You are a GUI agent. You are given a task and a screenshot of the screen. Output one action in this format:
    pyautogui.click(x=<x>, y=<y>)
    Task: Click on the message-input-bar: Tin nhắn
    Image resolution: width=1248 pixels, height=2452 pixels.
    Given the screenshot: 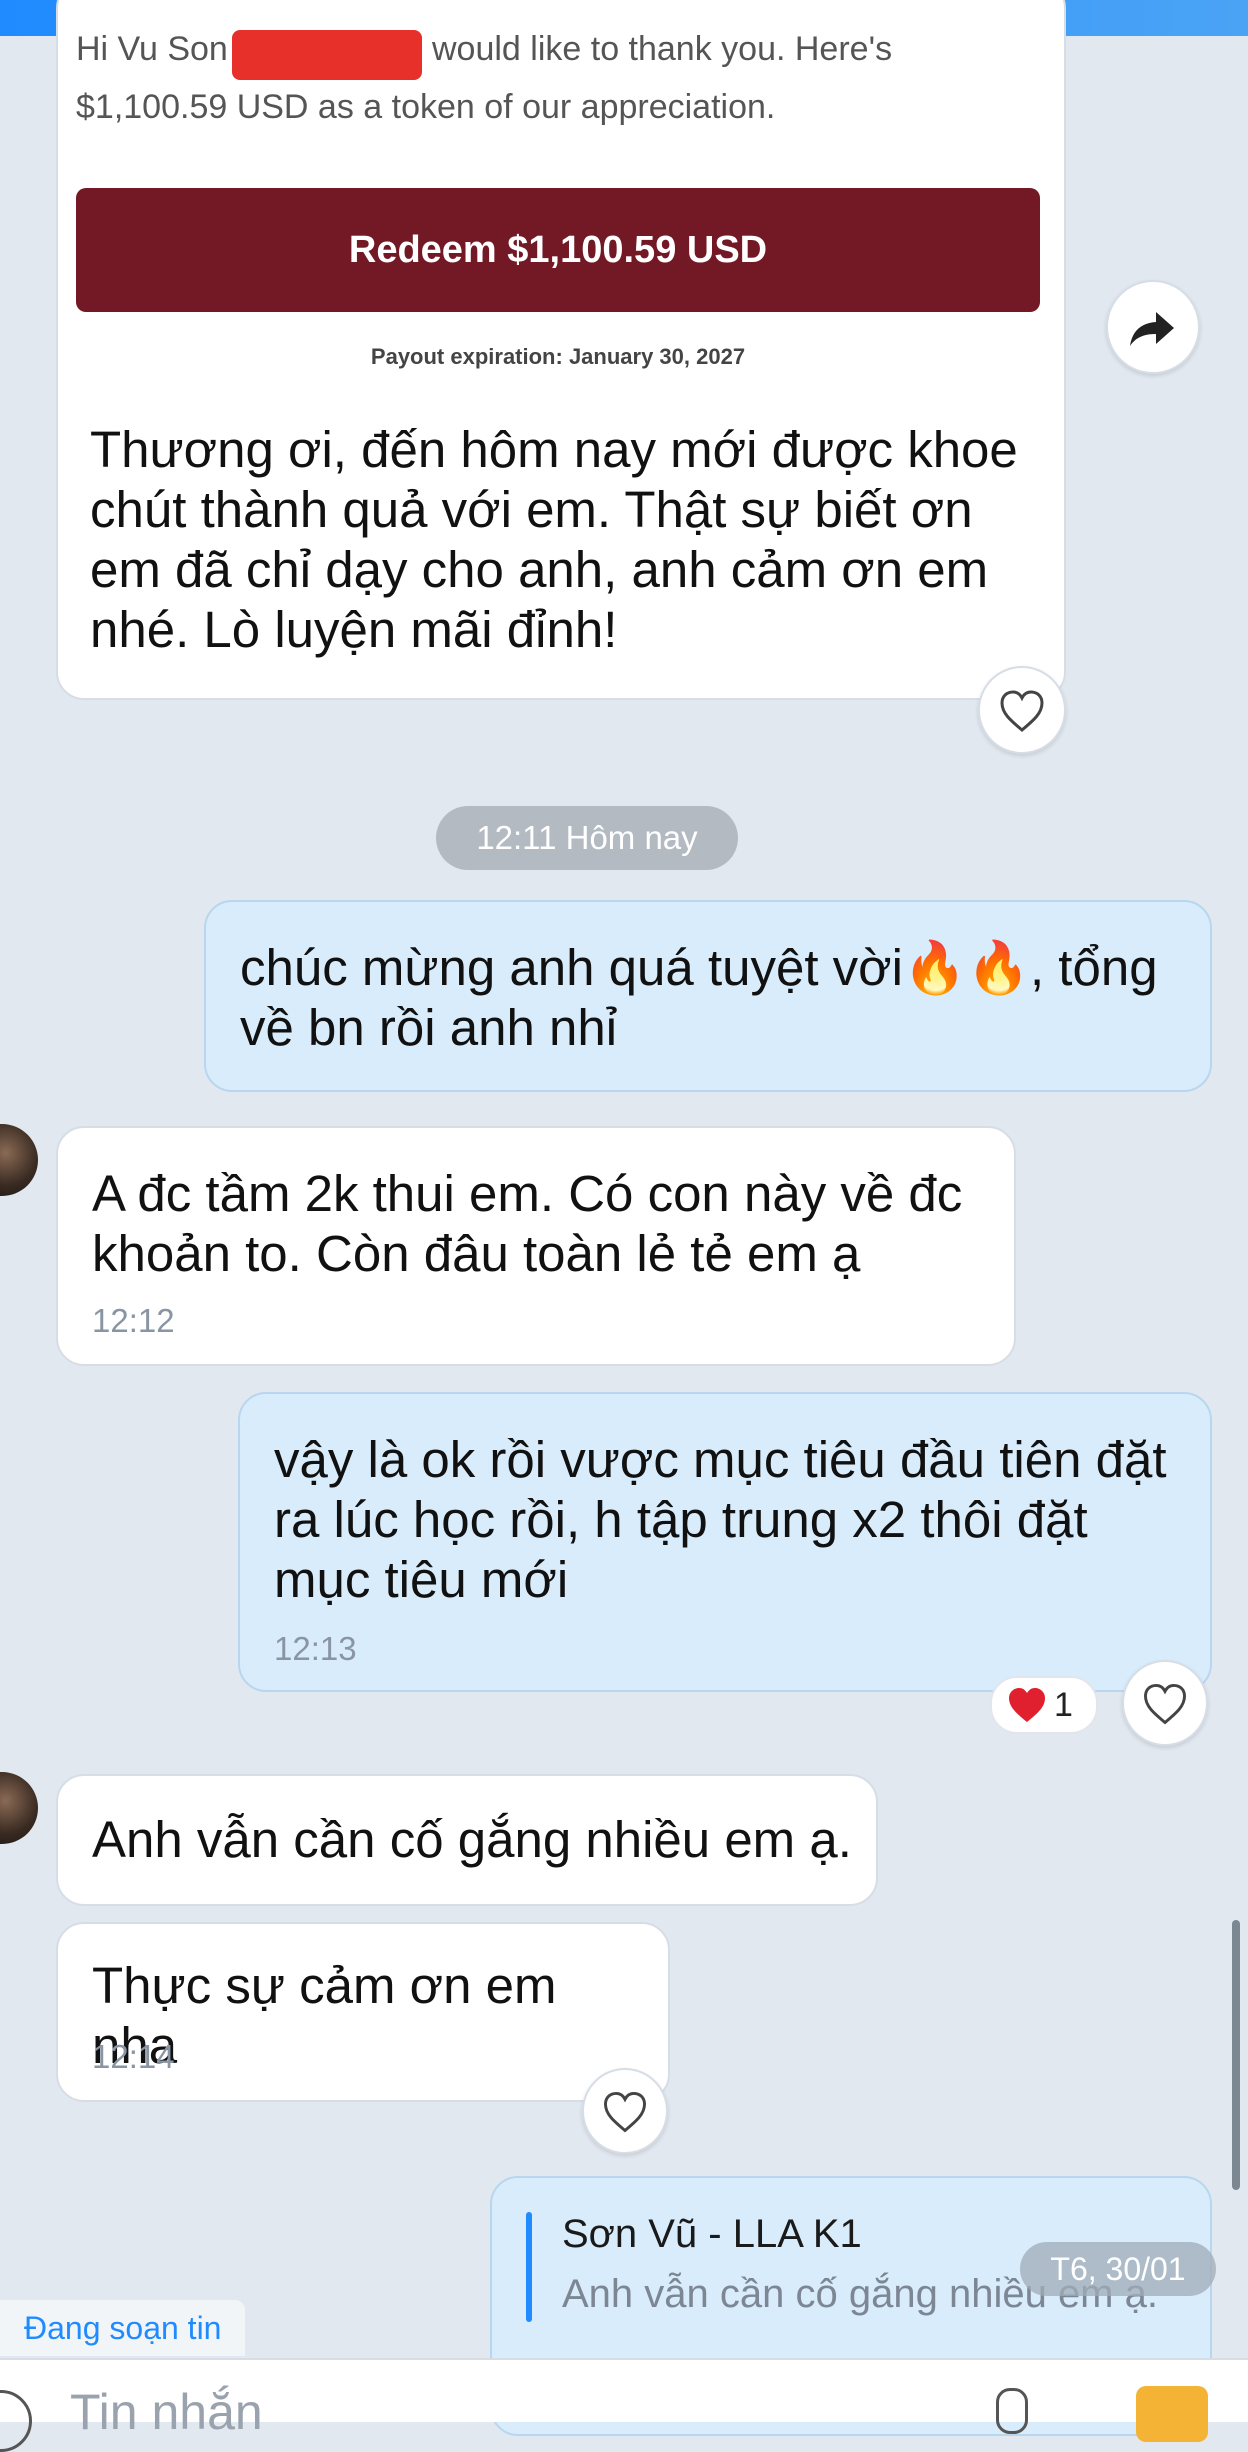 What is the action you would take?
    pyautogui.click(x=624, y=2405)
    